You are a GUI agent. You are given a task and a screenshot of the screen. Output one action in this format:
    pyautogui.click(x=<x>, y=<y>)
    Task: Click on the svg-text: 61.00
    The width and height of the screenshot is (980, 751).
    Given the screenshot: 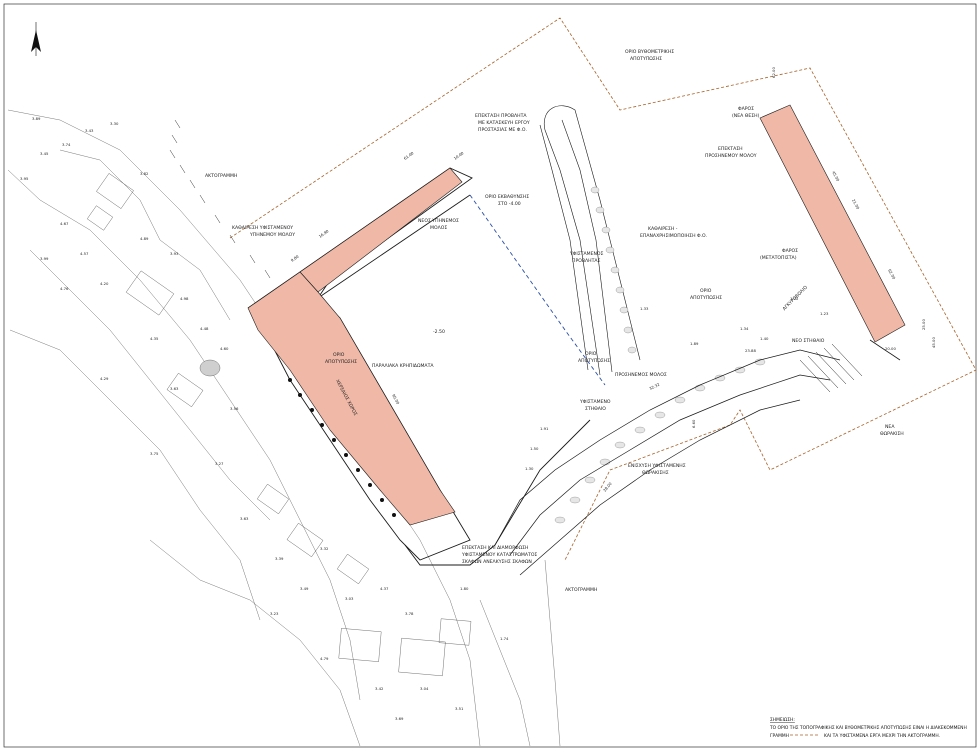 What is the action you would take?
    pyautogui.click(x=409, y=155)
    